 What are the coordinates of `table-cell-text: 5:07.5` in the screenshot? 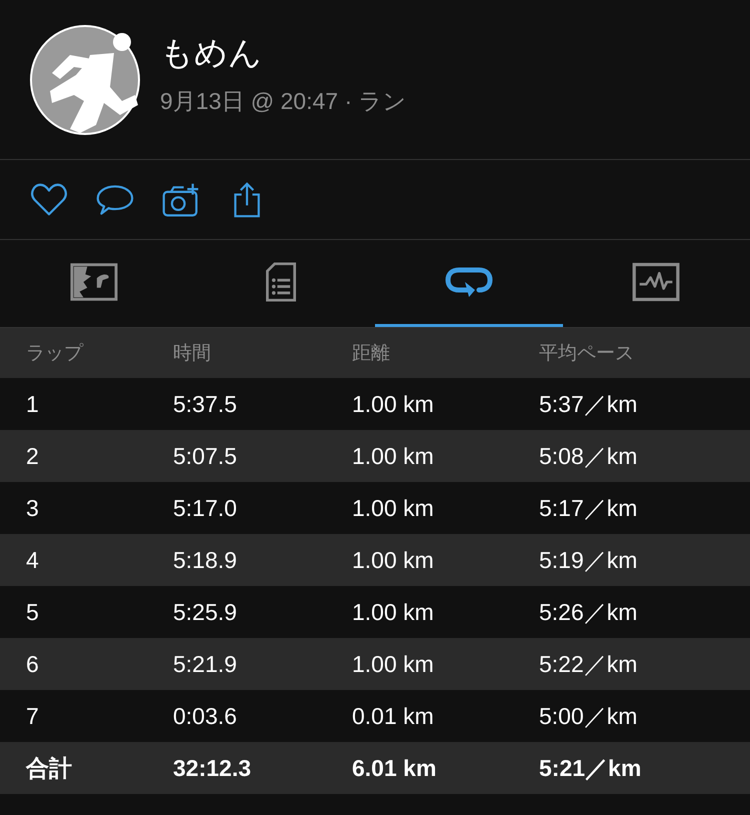 It's located at (205, 456).